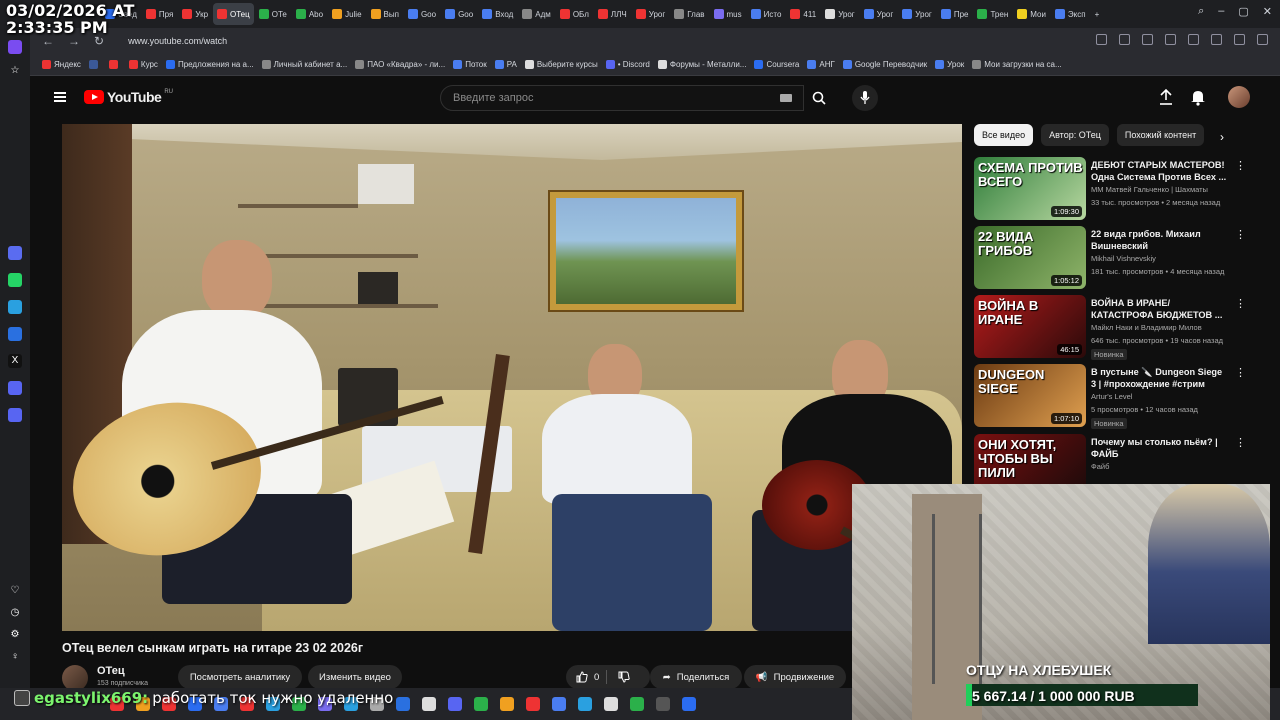 The width and height of the screenshot is (1280, 720). What do you see at coordinates (1216, 39) in the screenshot?
I see `download-icon` at bounding box center [1216, 39].